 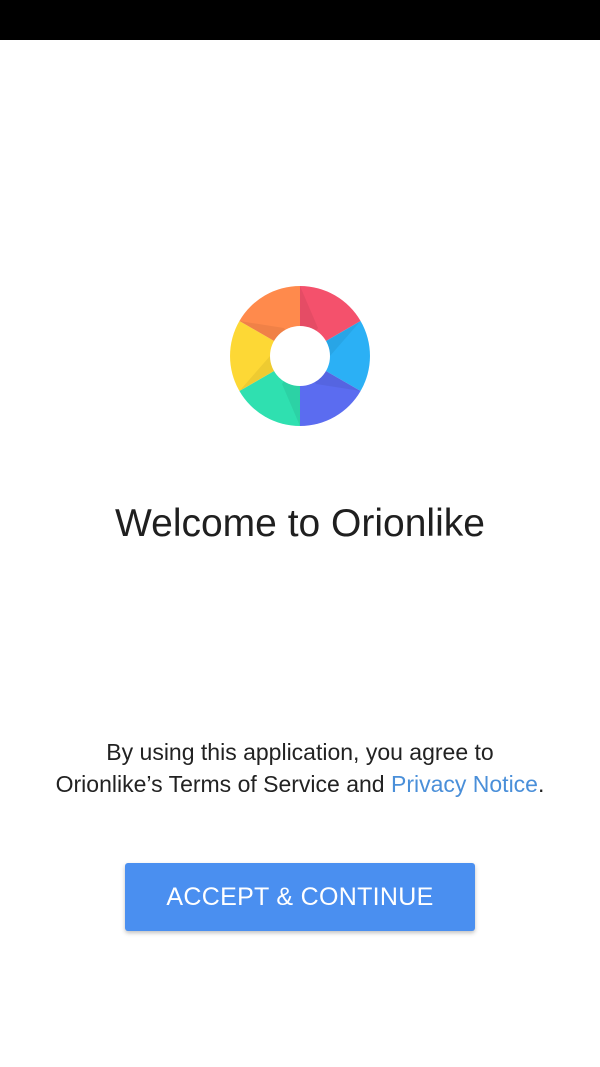 What do you see at coordinates (300, 897) in the screenshot?
I see `accept-continue-button: ACCEPT & CONTINUE` at bounding box center [300, 897].